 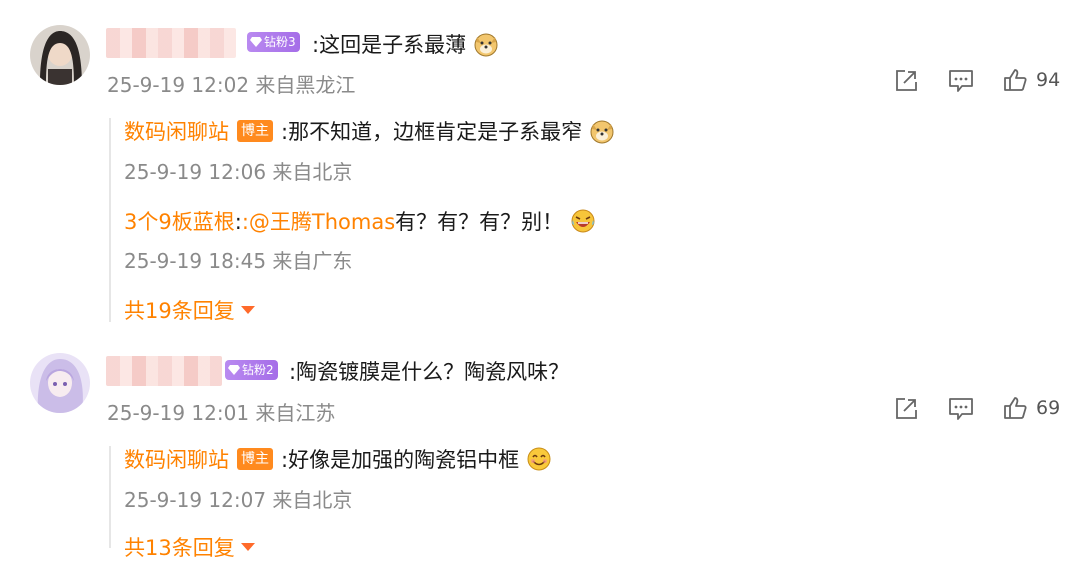 I want to click on mention-link: ::@王腾Thomas, so click(x=315, y=221).